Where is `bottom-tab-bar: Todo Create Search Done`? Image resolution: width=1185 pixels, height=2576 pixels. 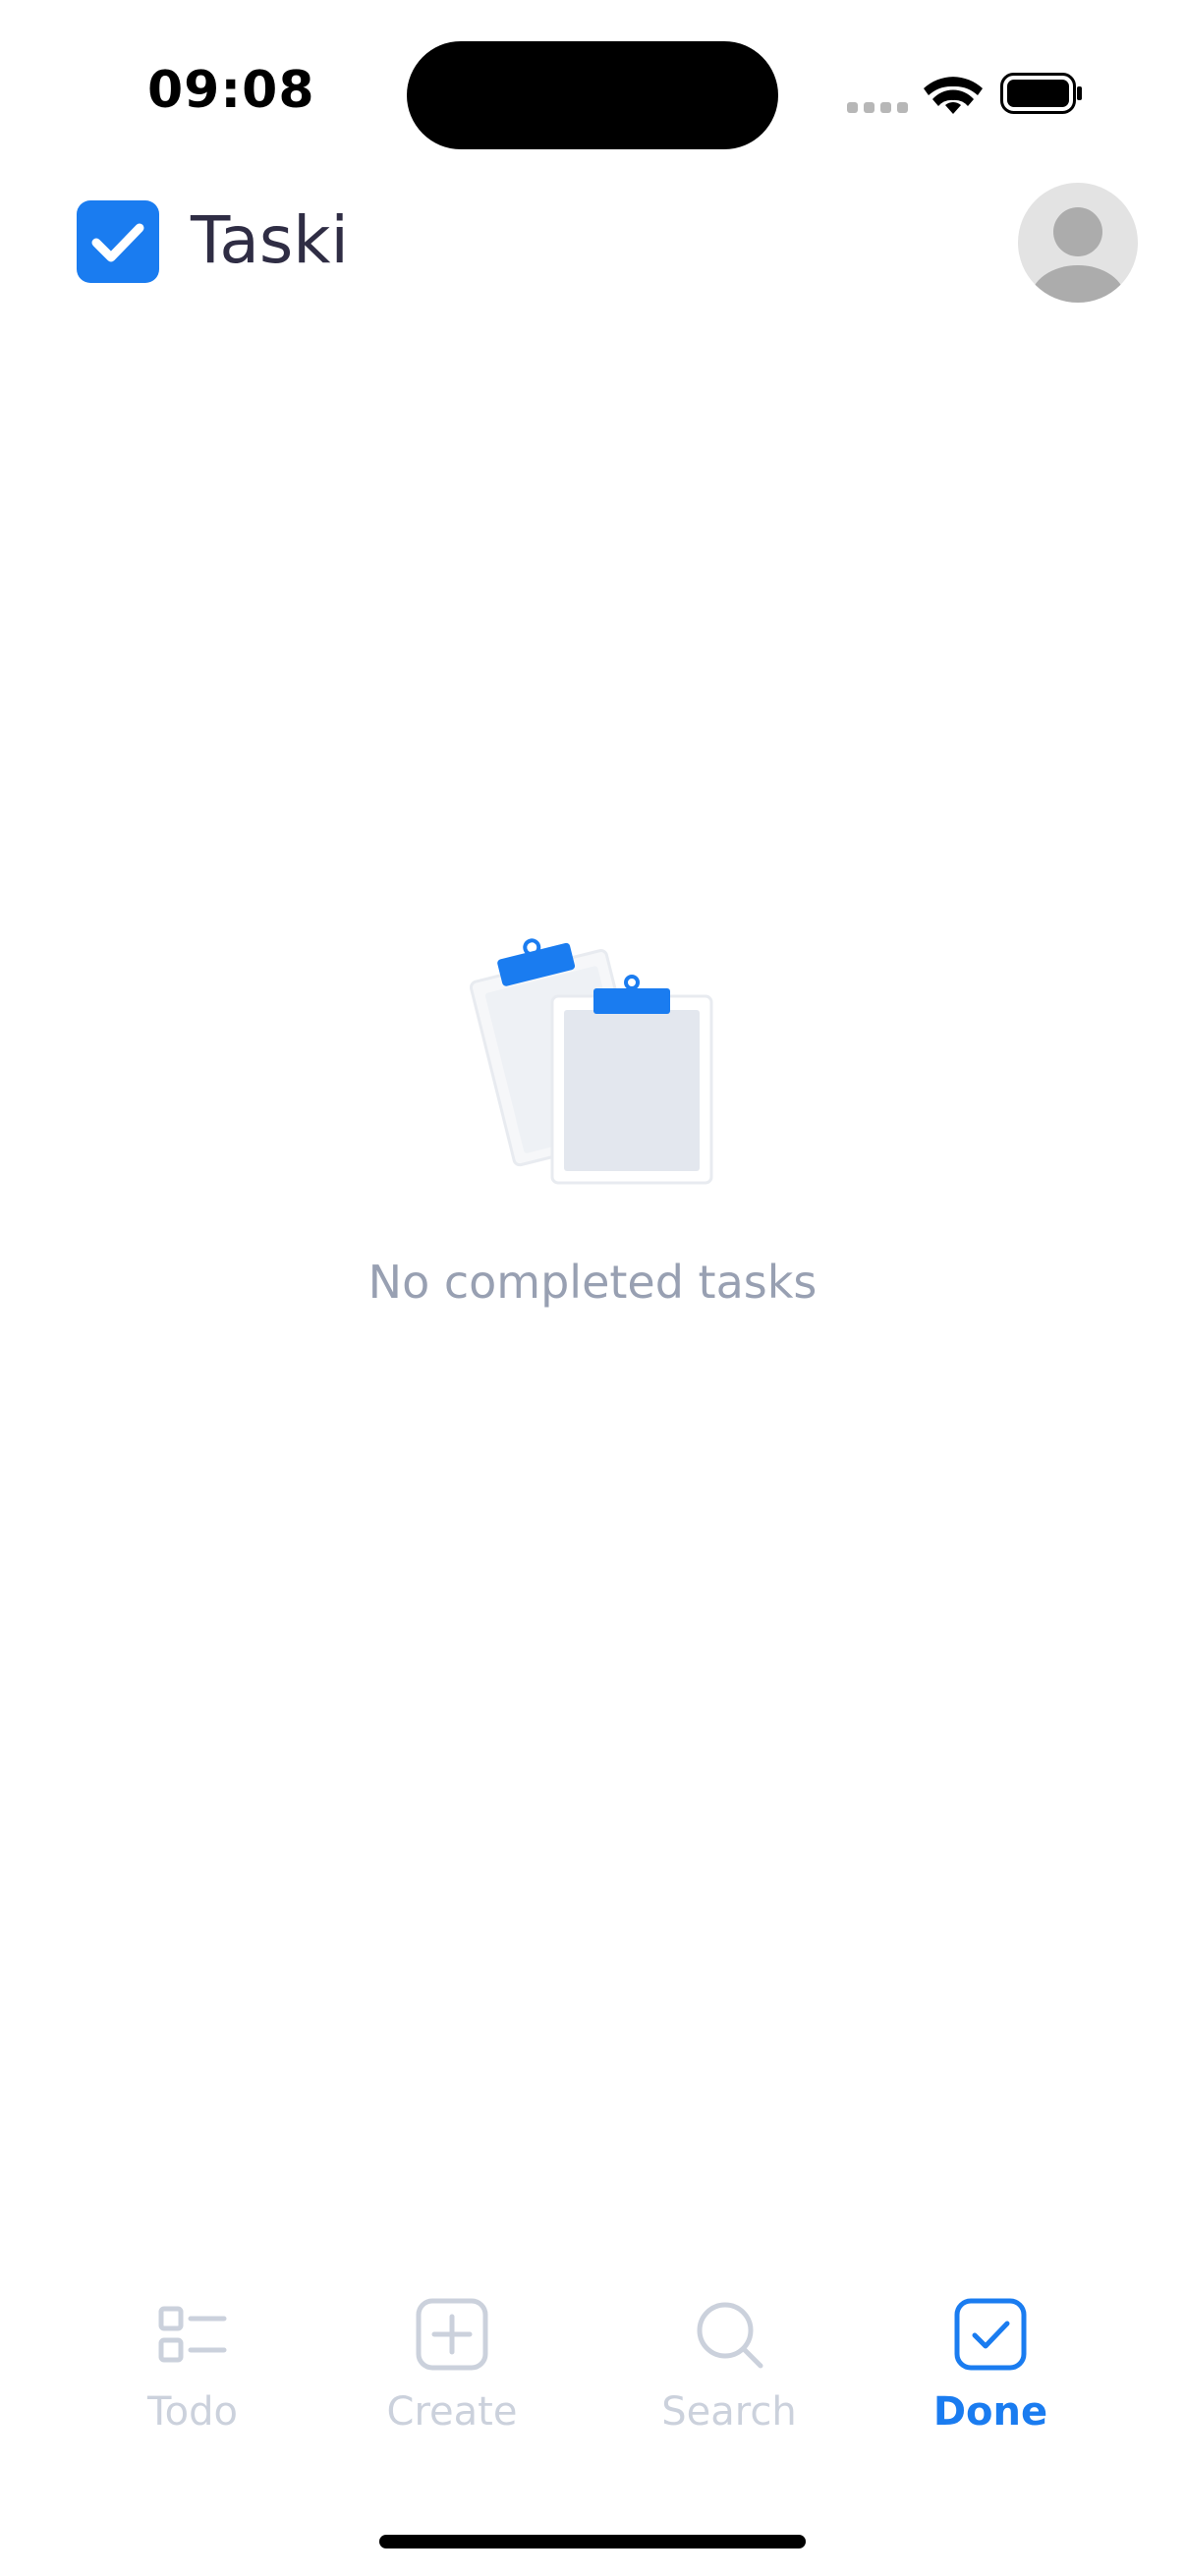 bottom-tab-bar: Todo Create Search Done is located at coordinates (592, 2368).